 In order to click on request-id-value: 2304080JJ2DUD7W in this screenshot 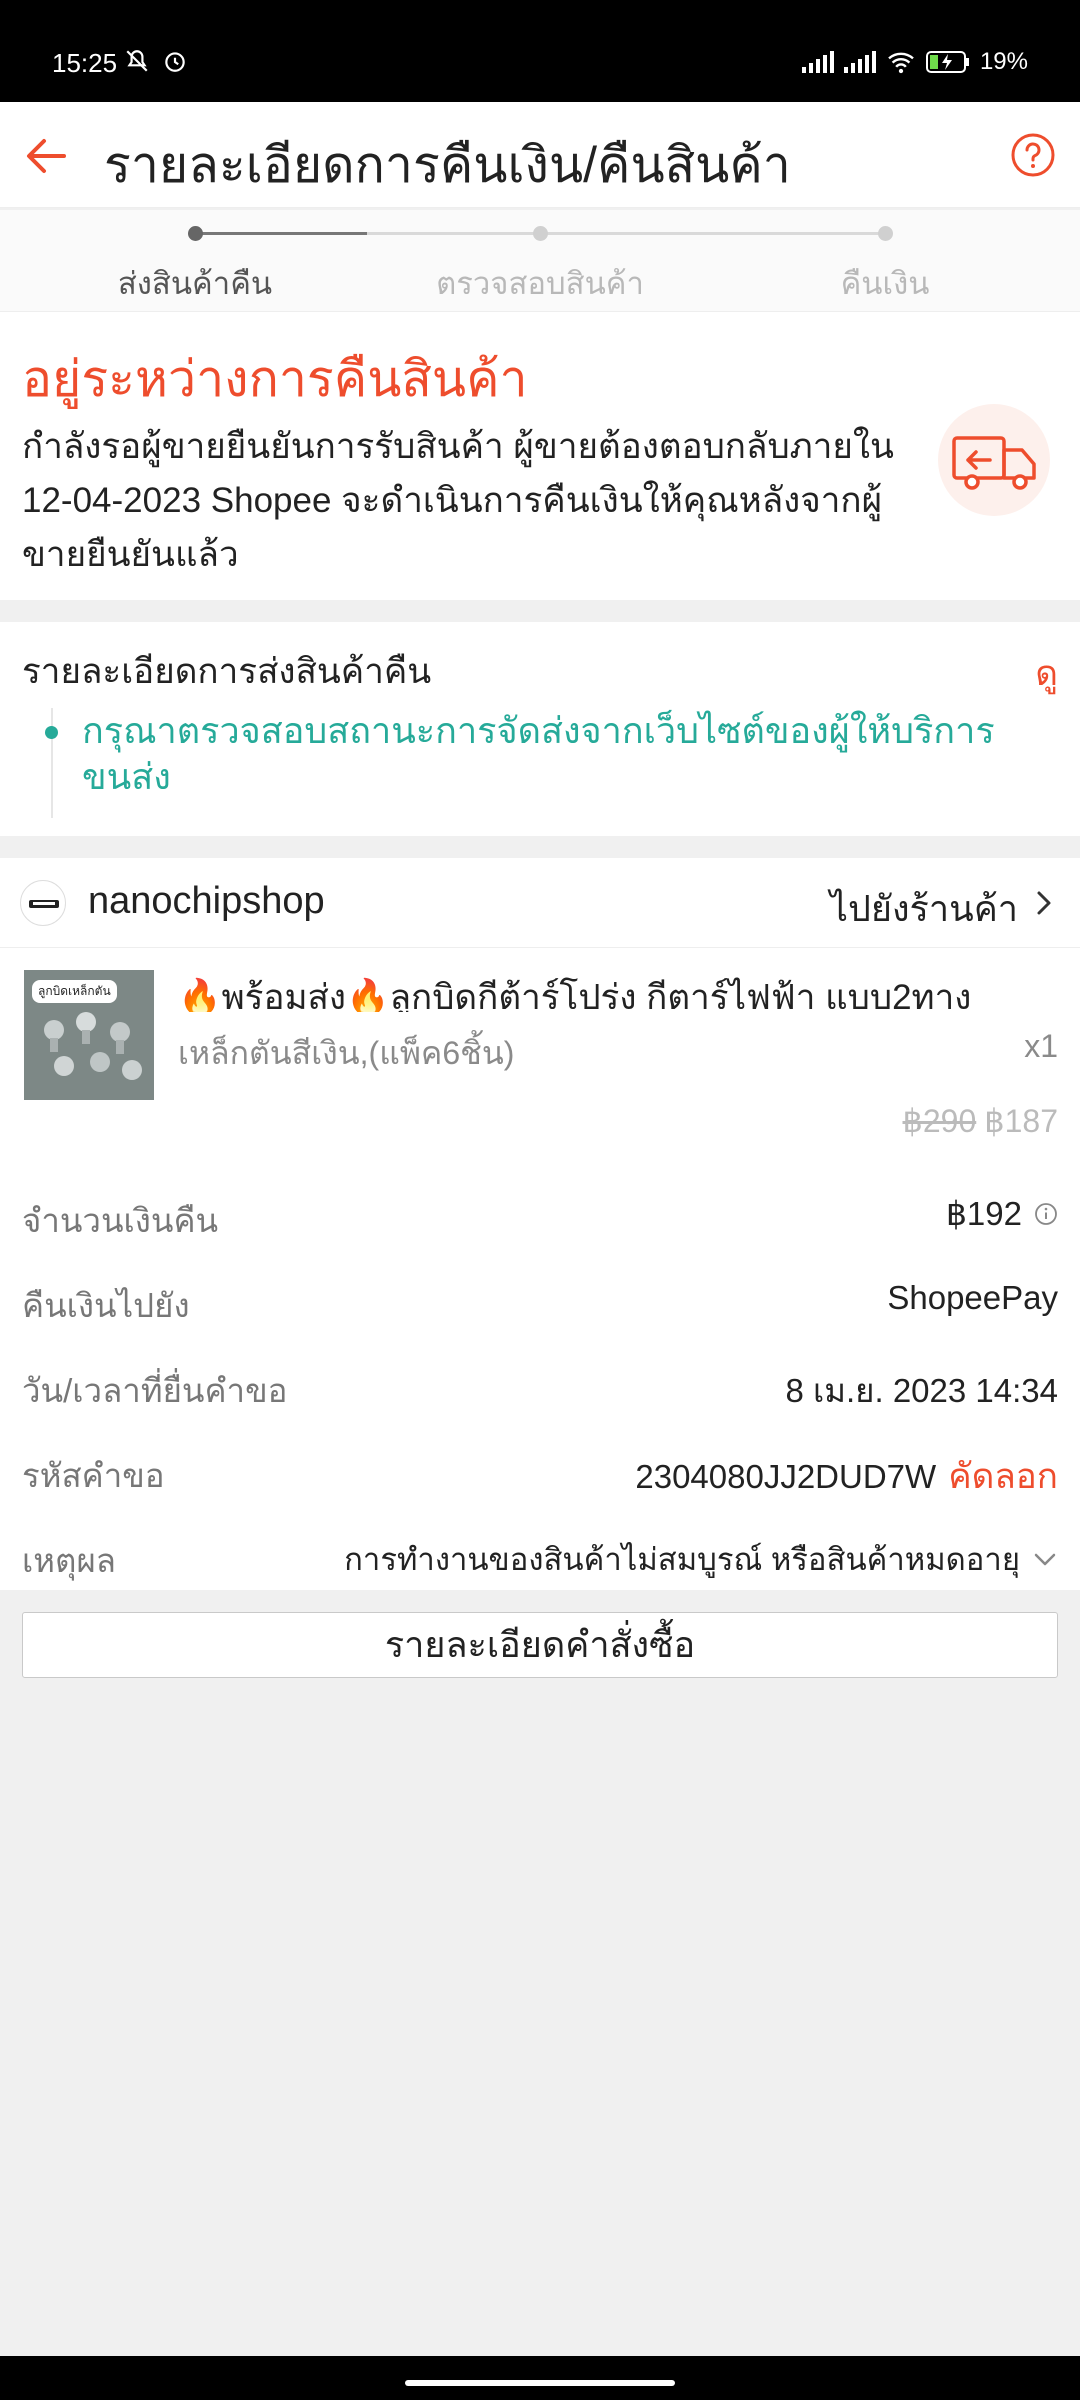, I will do `click(786, 1476)`.